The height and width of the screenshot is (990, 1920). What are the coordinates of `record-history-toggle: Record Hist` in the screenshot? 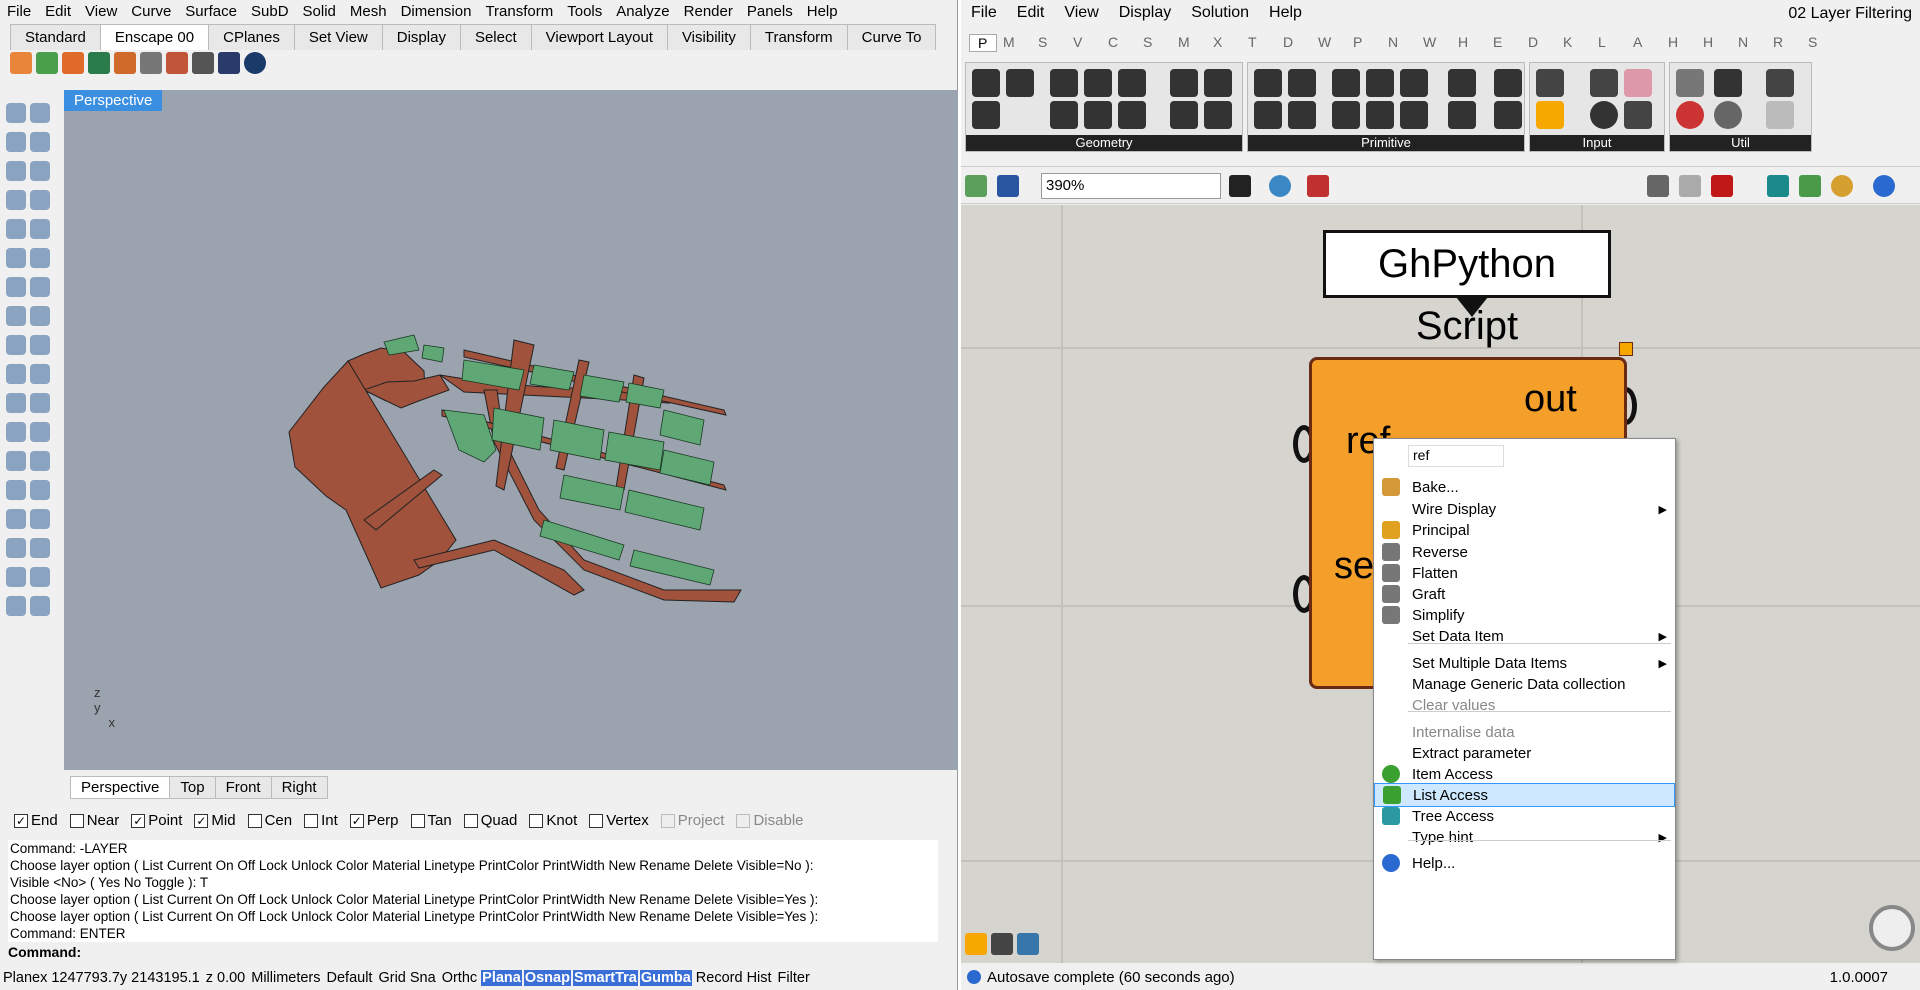 It's located at (734, 978).